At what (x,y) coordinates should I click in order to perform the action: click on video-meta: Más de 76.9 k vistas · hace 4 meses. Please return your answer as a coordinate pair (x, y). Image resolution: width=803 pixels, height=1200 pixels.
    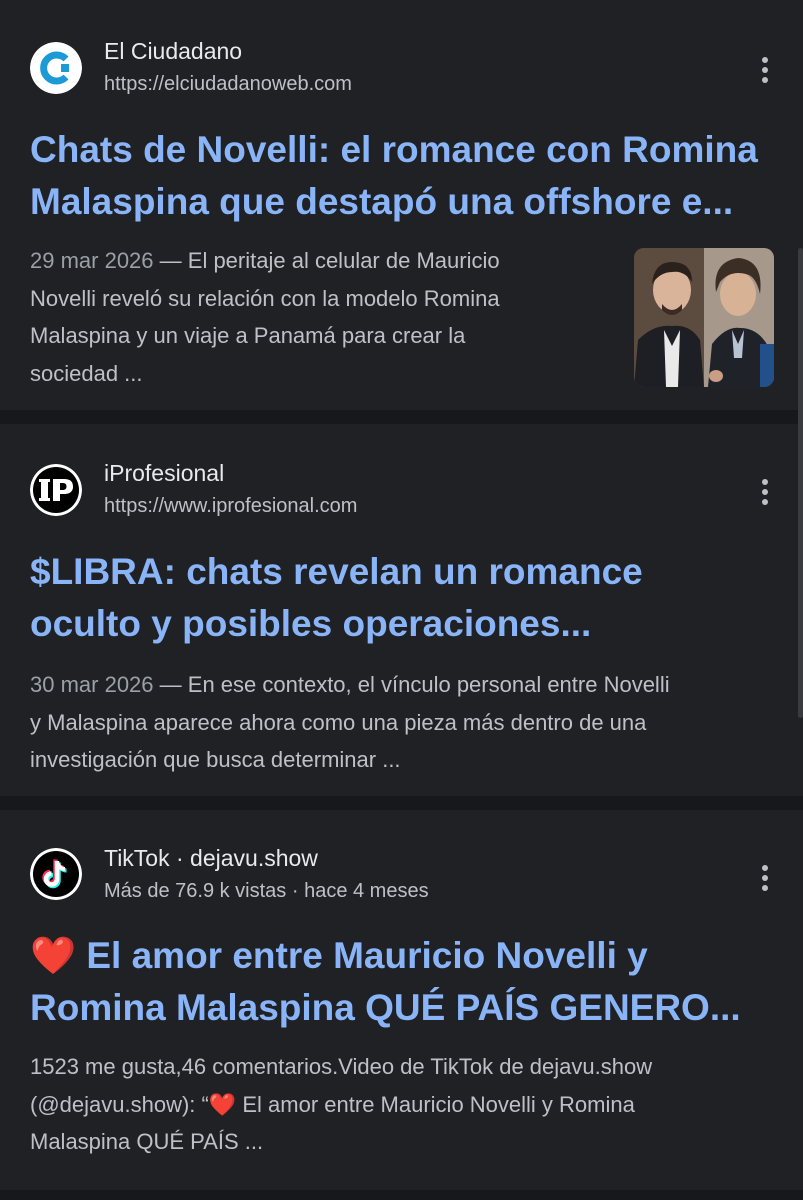
    Looking at the image, I should click on (266, 891).